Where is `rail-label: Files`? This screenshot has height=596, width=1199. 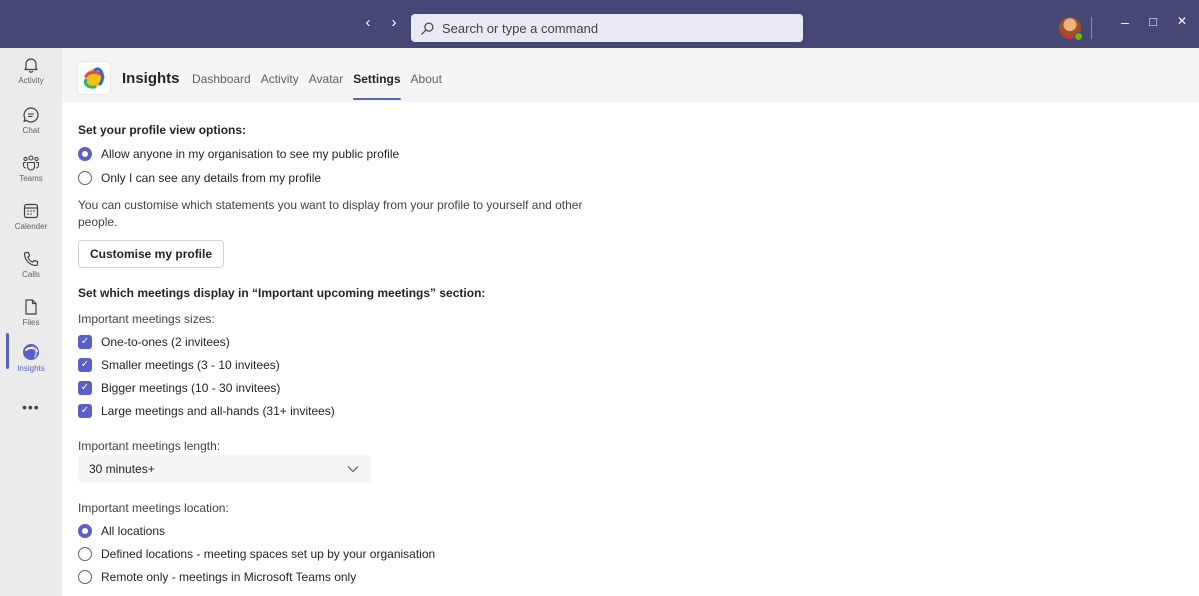 rail-label: Files is located at coordinates (31, 322).